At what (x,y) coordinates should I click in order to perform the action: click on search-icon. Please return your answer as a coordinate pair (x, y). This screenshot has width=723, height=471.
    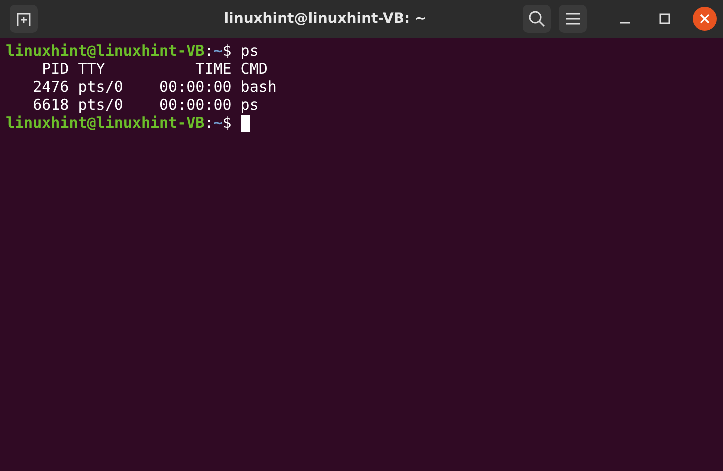
    Looking at the image, I should click on (537, 19).